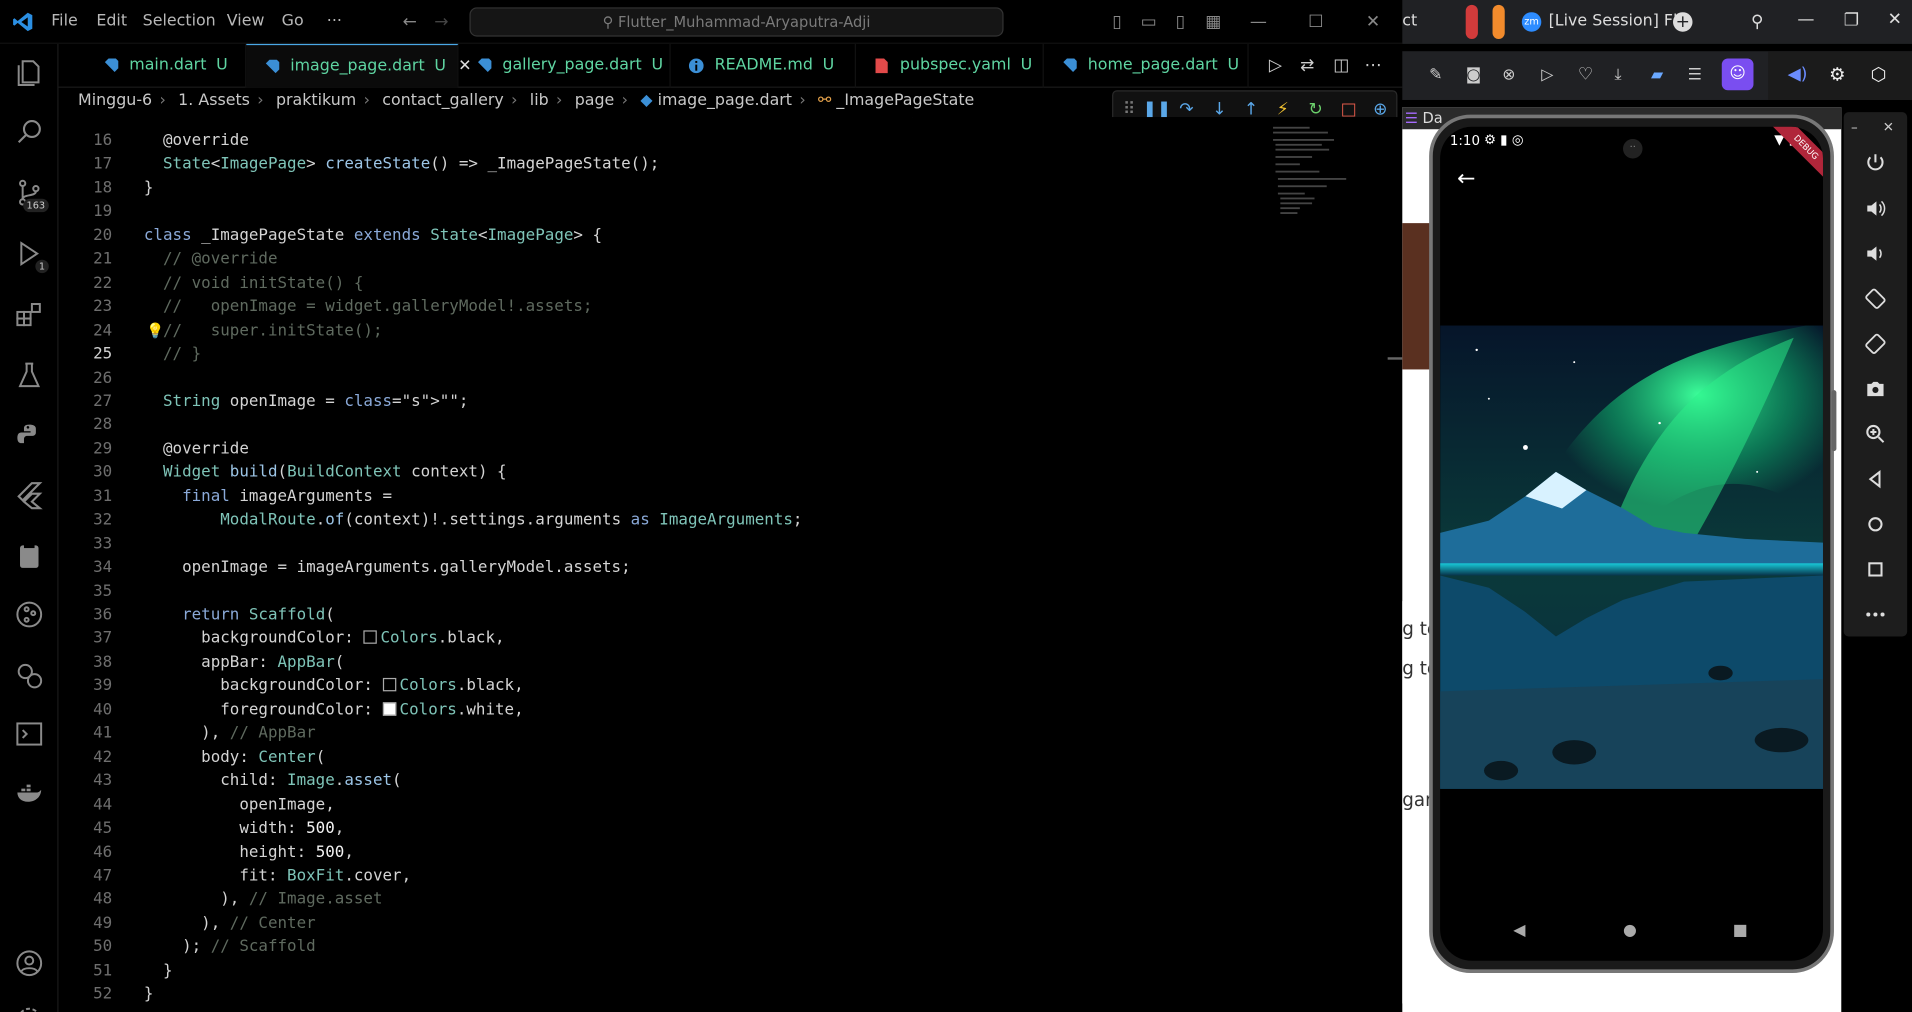  Describe the element at coordinates (1851, 21) in the screenshot. I see `restore-icon: ❐` at that location.